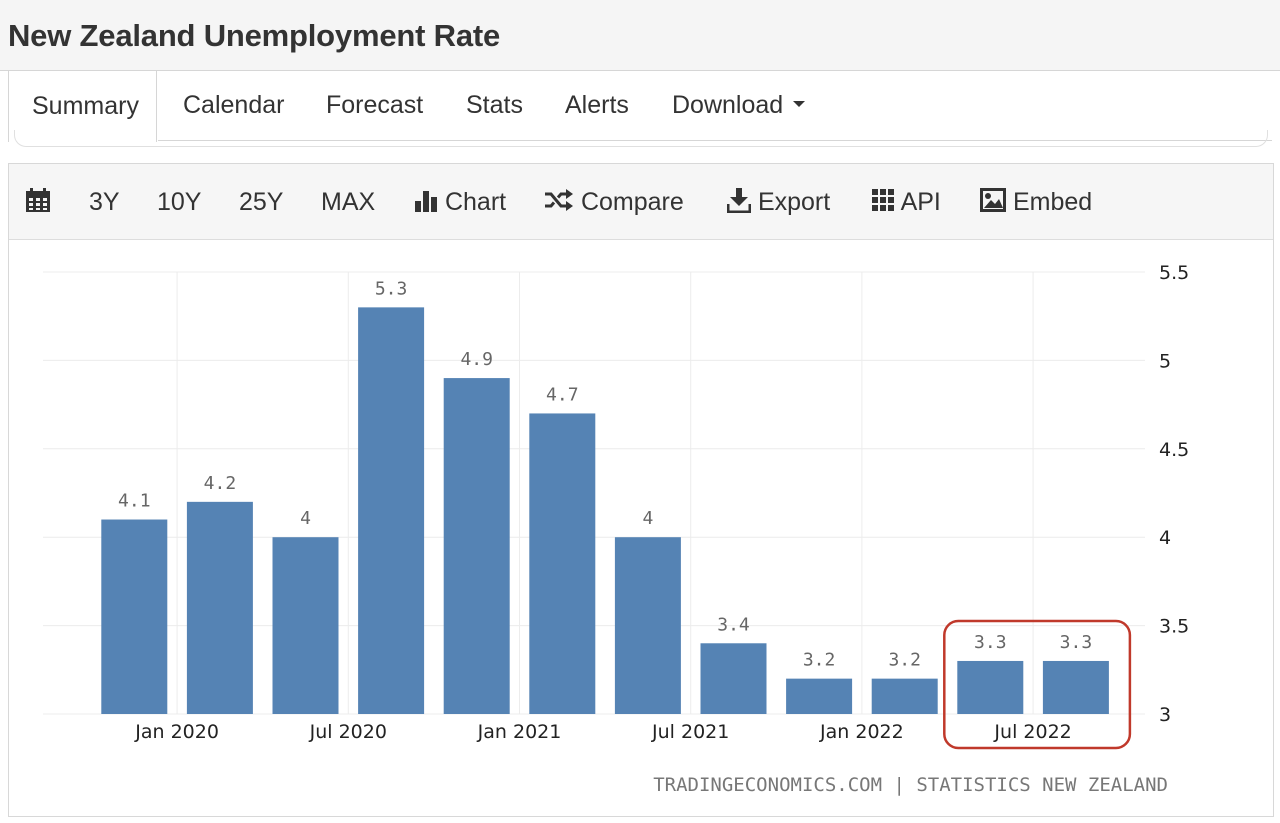  Describe the element at coordinates (519, 732) in the screenshot. I see `x-tick-label: Jan 2021` at that location.